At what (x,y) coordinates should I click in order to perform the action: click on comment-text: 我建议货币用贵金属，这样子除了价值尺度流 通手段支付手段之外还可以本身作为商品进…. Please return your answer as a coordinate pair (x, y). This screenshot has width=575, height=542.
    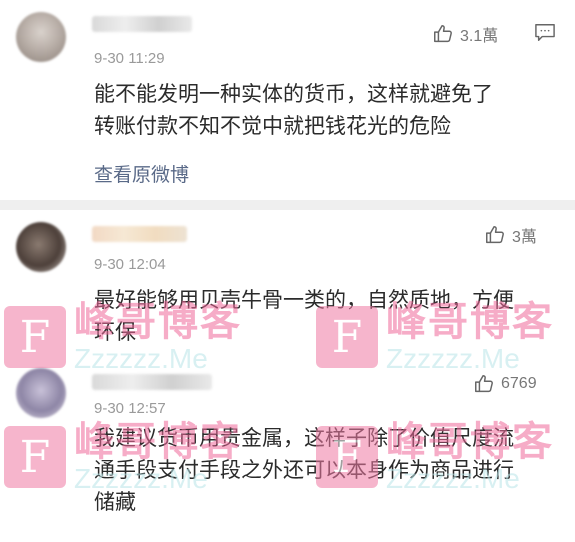
    Looking at the image, I should click on (320, 470).